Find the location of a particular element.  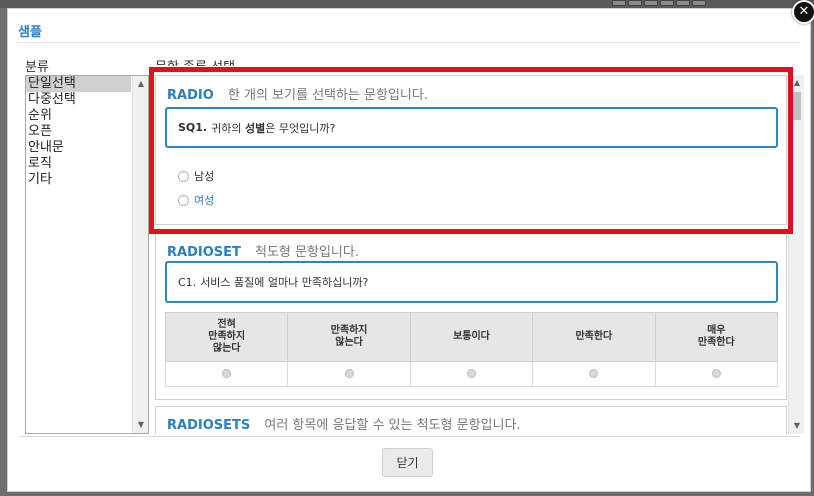

type-label: 문항 종류 선택 is located at coordinates (195, 61).